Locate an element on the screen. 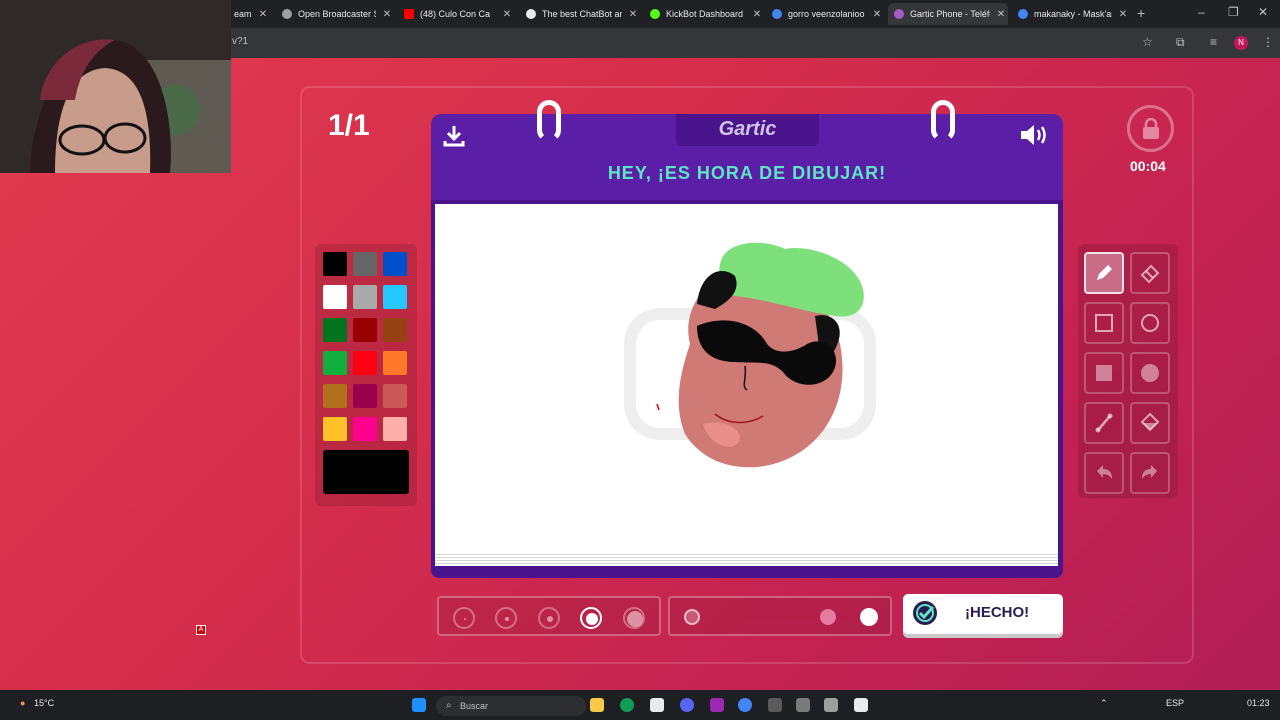 Image resolution: width=1280 pixels, height=720 pixels. opacity-slider is located at coordinates (780, 616).